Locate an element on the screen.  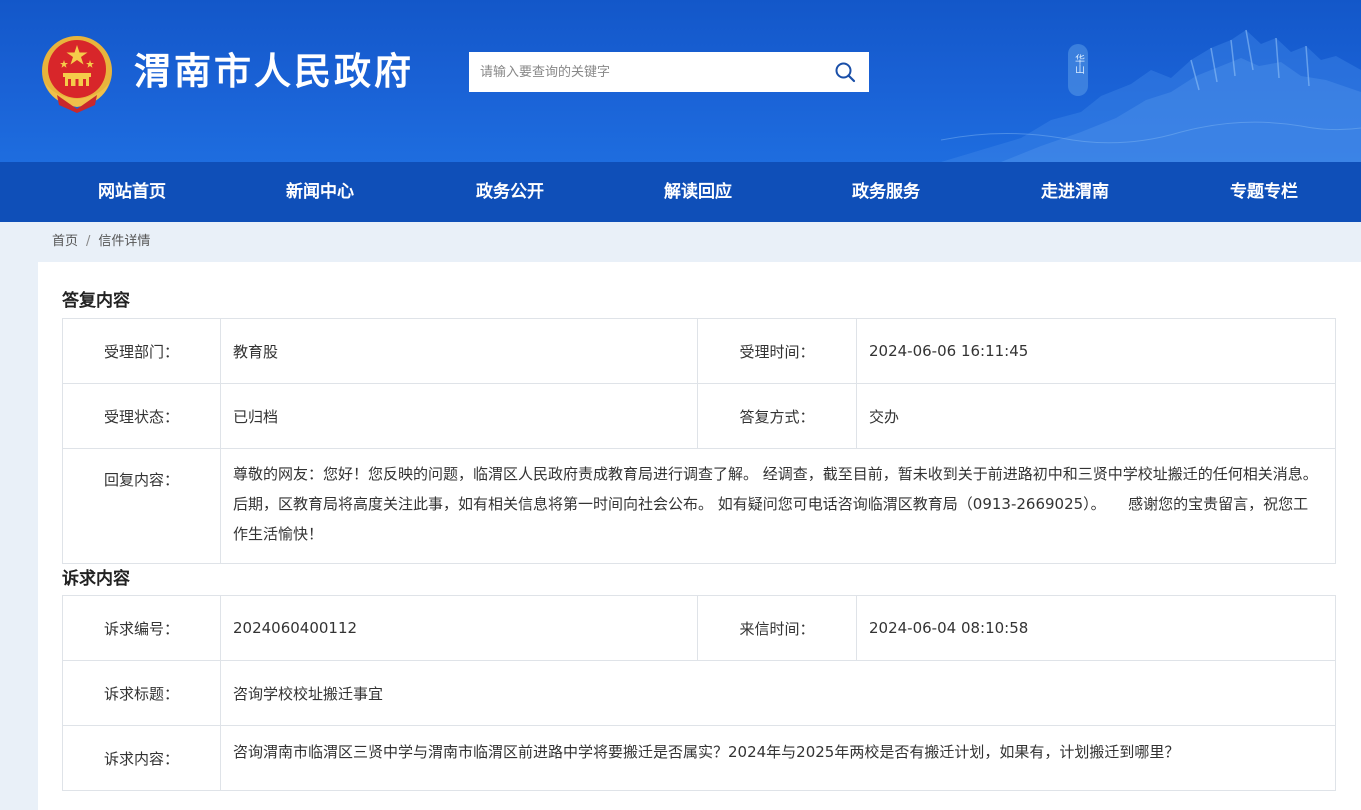
nav-item-home: 网站首页 is located at coordinates (132, 192).